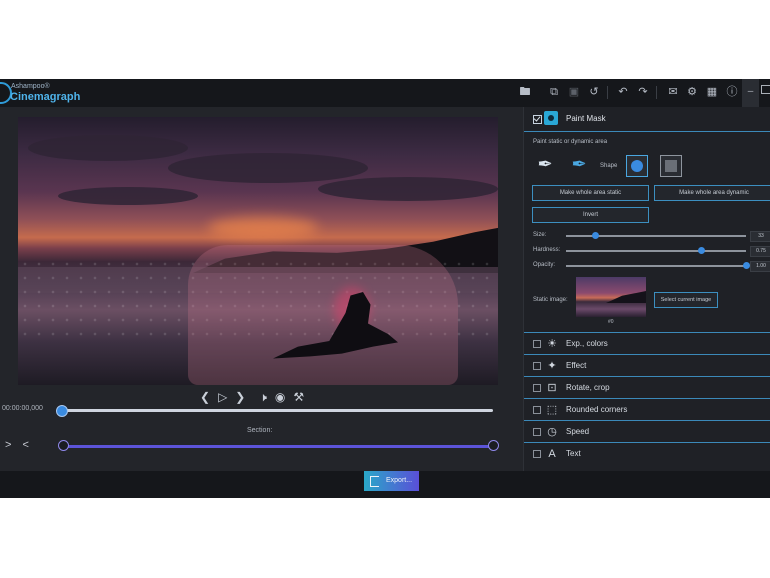 Image resolution: width=770 pixels, height=578 pixels. What do you see at coordinates (760, 266) in the screenshot?
I see `opacity-value: 1.00` at bounding box center [760, 266].